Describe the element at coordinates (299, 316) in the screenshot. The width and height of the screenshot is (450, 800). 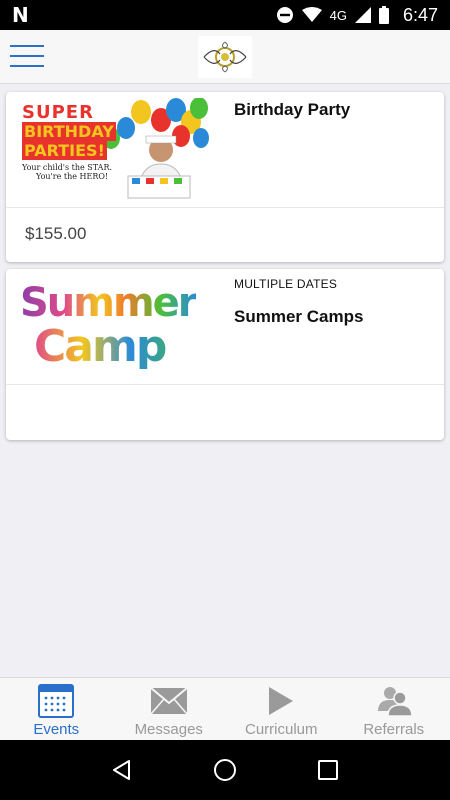
I see `event-title: Summer Camps` at that location.